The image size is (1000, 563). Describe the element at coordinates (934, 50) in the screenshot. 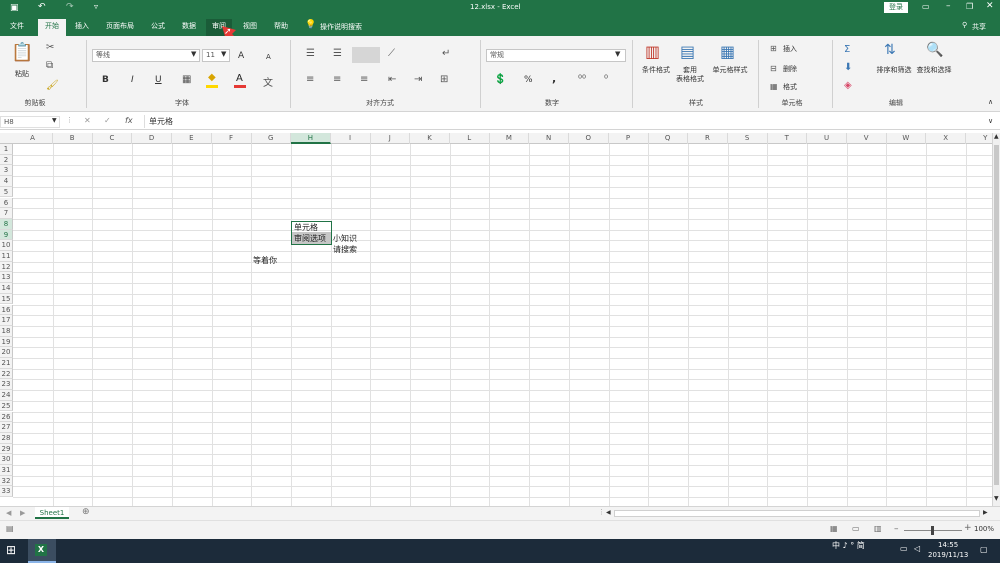

I see `find-select-icon: 🔍` at that location.